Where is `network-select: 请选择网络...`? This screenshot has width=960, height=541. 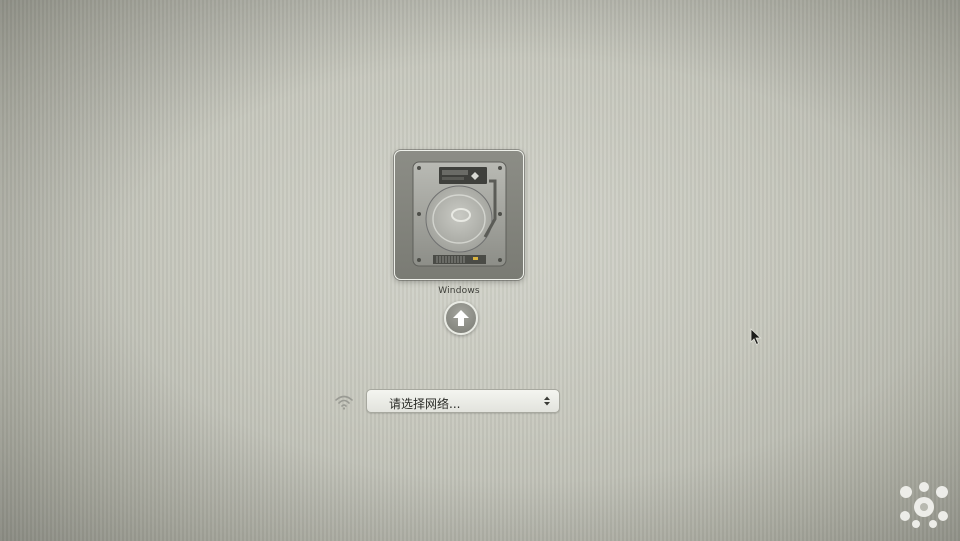 network-select: 请选择网络... is located at coordinates (463, 401).